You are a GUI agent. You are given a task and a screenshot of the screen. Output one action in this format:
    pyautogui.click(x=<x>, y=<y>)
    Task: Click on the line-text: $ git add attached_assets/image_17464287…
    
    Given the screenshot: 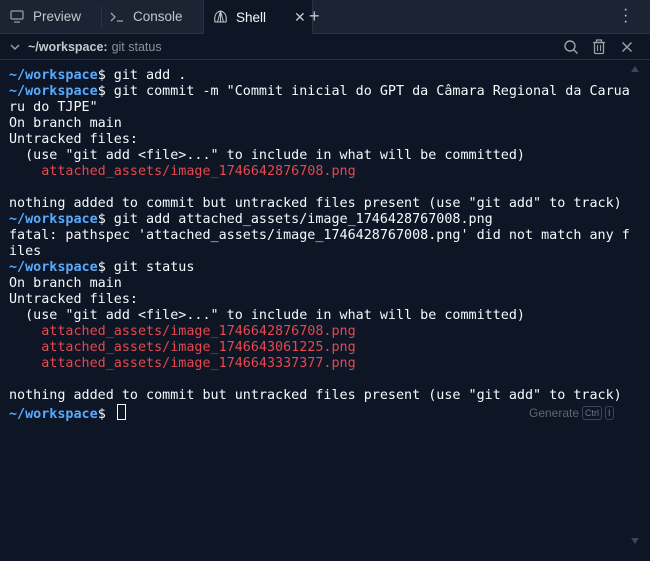 What is the action you would take?
    pyautogui.click(x=295, y=219)
    